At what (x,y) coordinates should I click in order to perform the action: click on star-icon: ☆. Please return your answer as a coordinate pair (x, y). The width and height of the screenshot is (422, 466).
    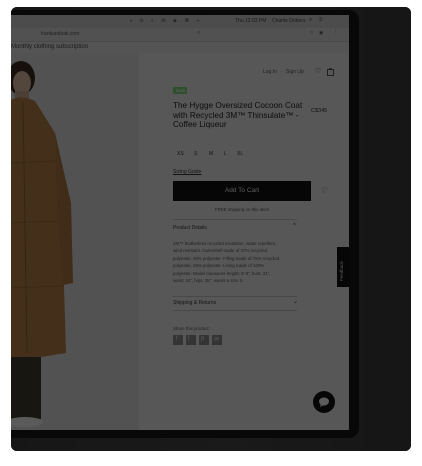
    Looking at the image, I should click on (311, 33).